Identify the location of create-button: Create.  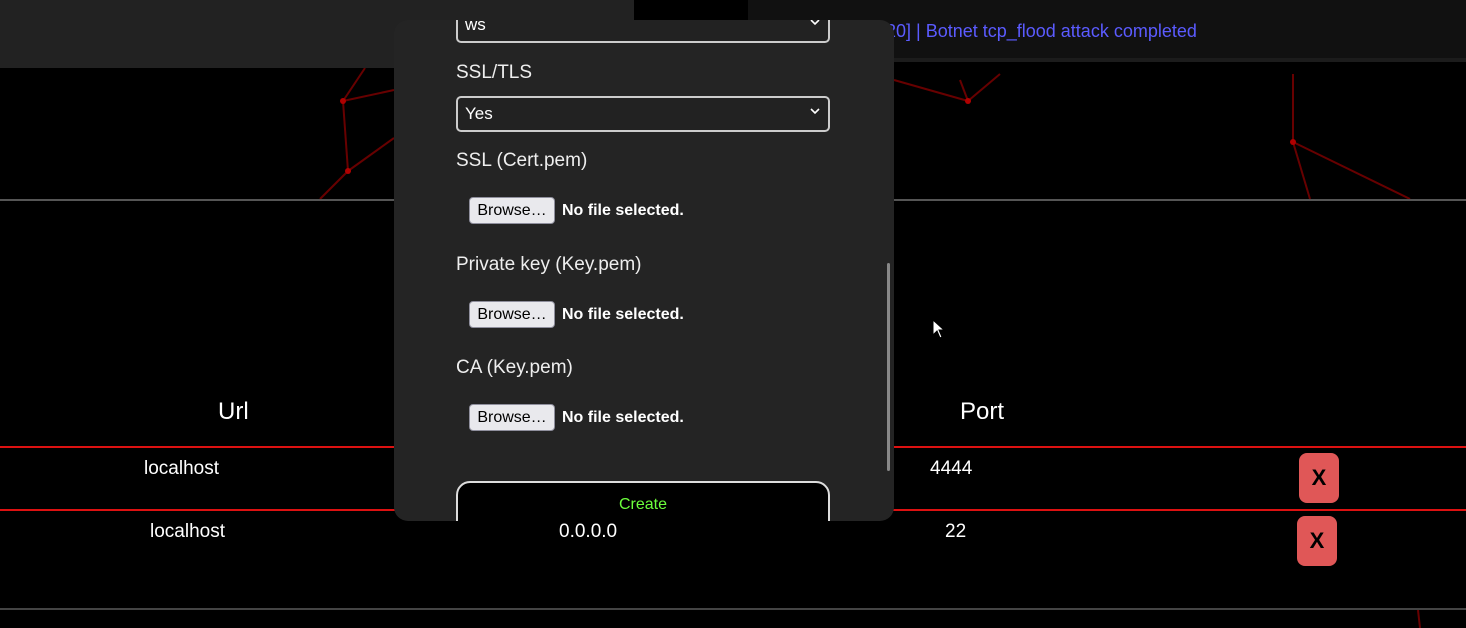
(643, 501).